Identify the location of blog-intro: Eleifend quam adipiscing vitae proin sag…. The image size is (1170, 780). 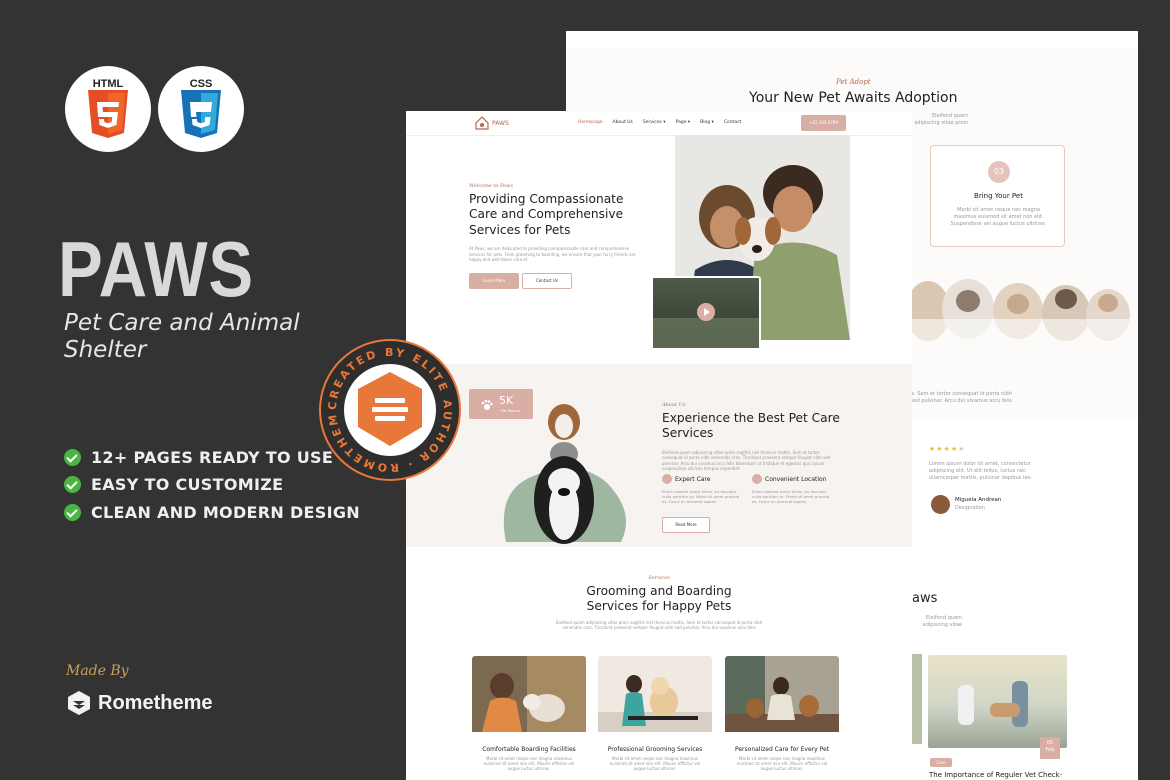
(942, 621).